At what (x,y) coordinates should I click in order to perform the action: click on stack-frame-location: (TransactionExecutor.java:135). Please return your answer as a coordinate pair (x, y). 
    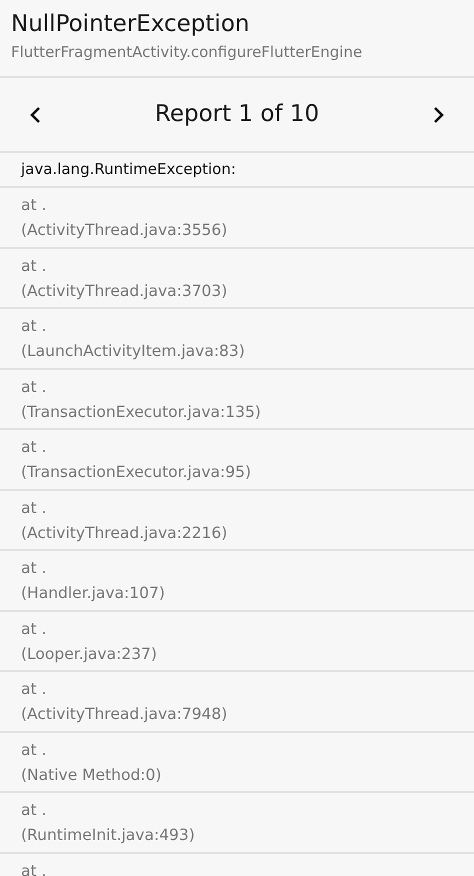
    Looking at the image, I should click on (141, 412).